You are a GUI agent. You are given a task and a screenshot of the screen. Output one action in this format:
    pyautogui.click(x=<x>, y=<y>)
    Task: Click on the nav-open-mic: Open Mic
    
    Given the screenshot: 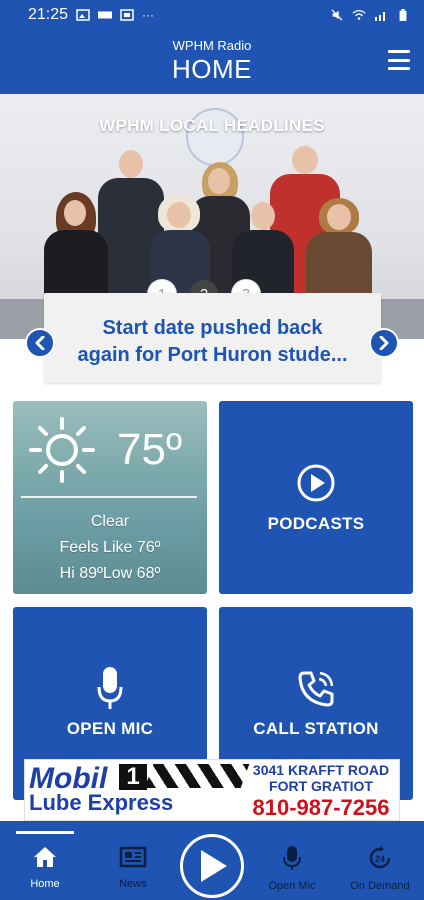 What is the action you would take?
    pyautogui.click(x=292, y=868)
    